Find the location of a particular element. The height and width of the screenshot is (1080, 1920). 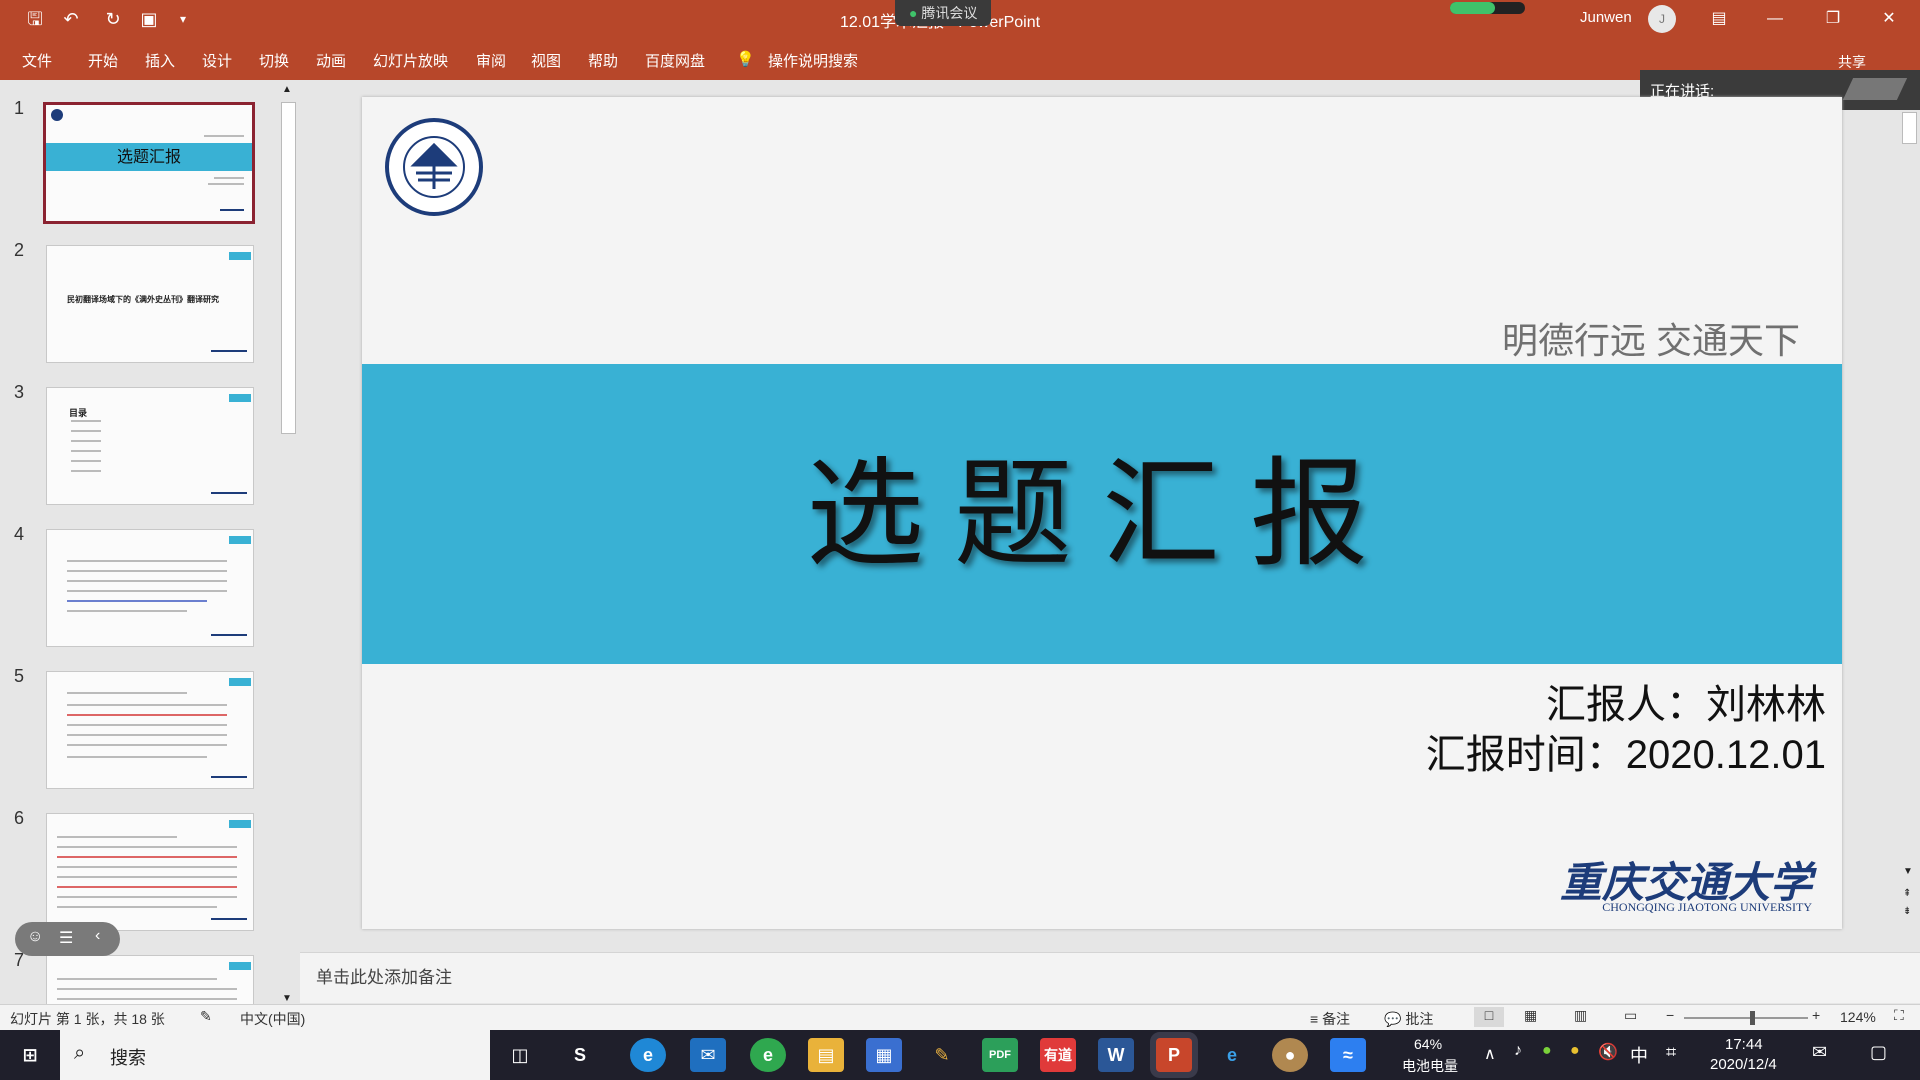

avatar: J is located at coordinates (1662, 19).